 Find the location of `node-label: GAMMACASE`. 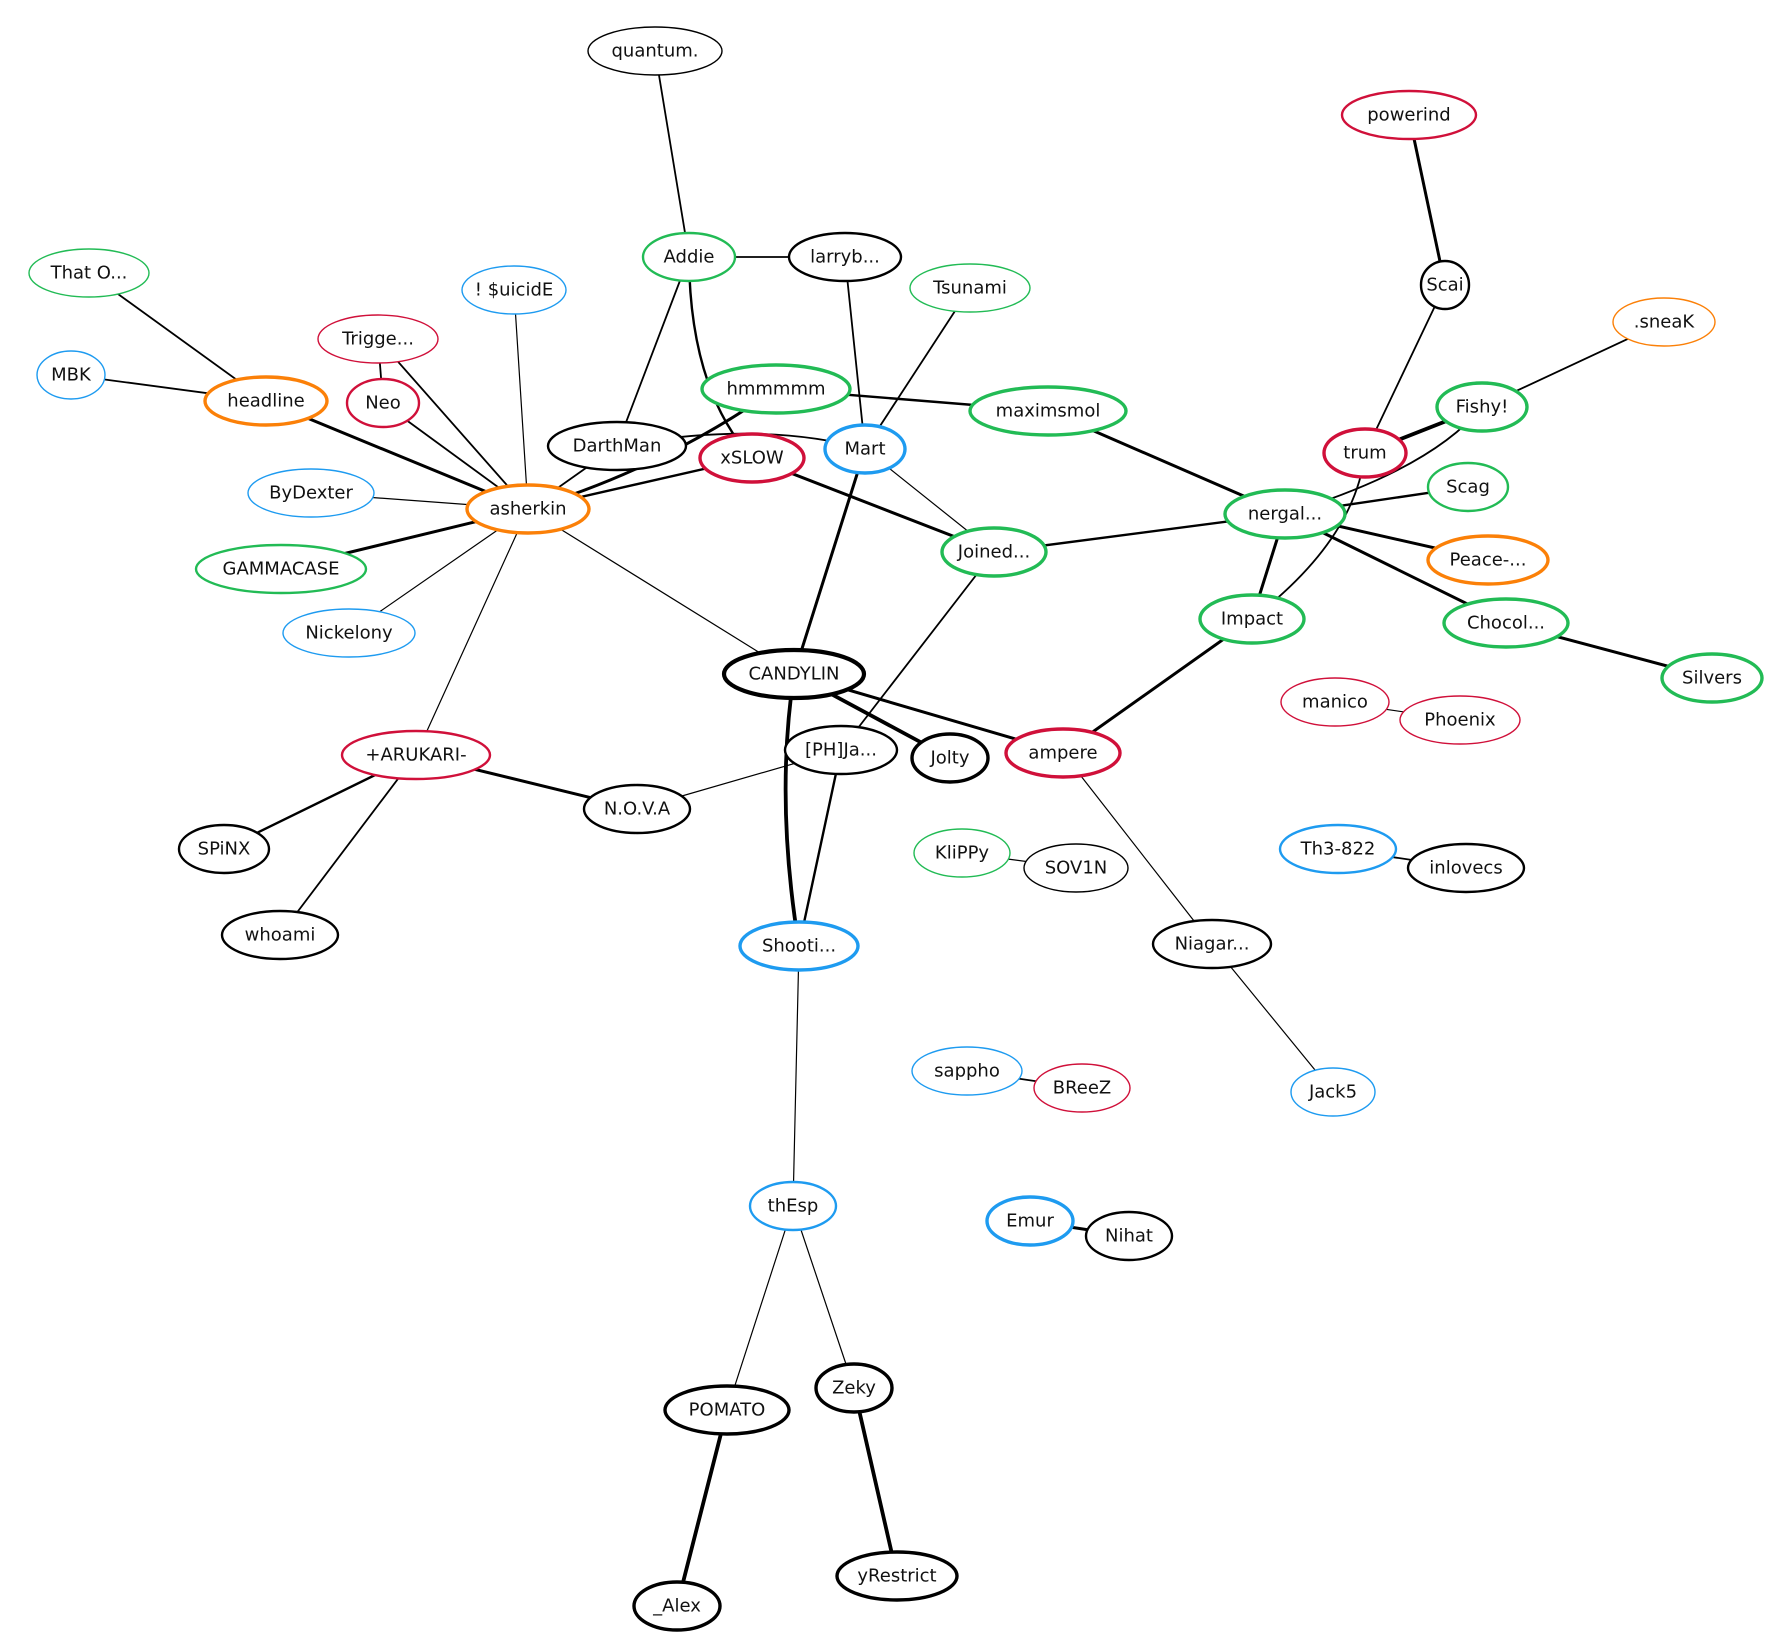

node-label: GAMMACASE is located at coordinates (281, 569).